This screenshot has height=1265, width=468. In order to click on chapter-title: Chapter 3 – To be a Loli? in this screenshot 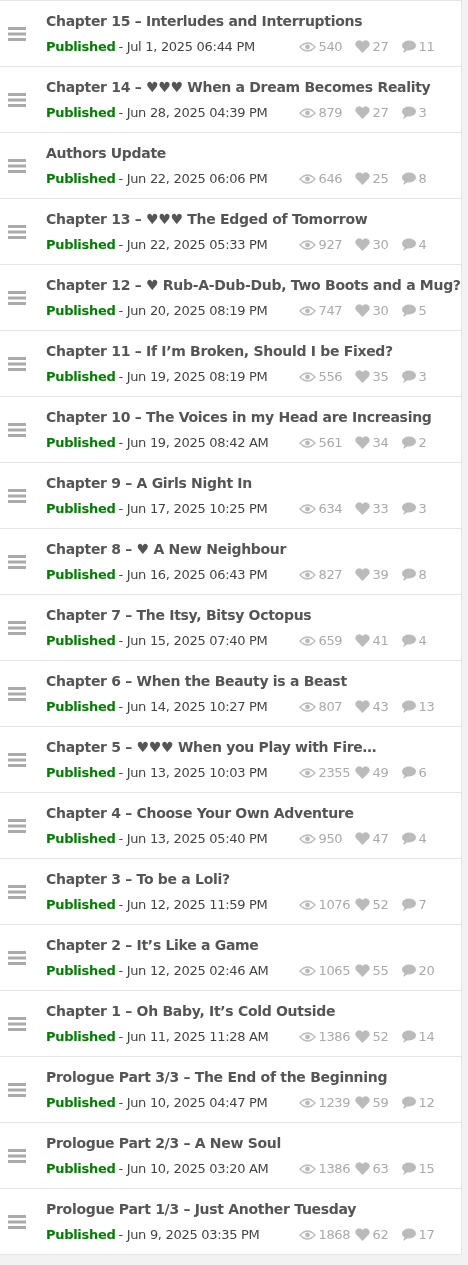, I will do `click(236, 879)`.